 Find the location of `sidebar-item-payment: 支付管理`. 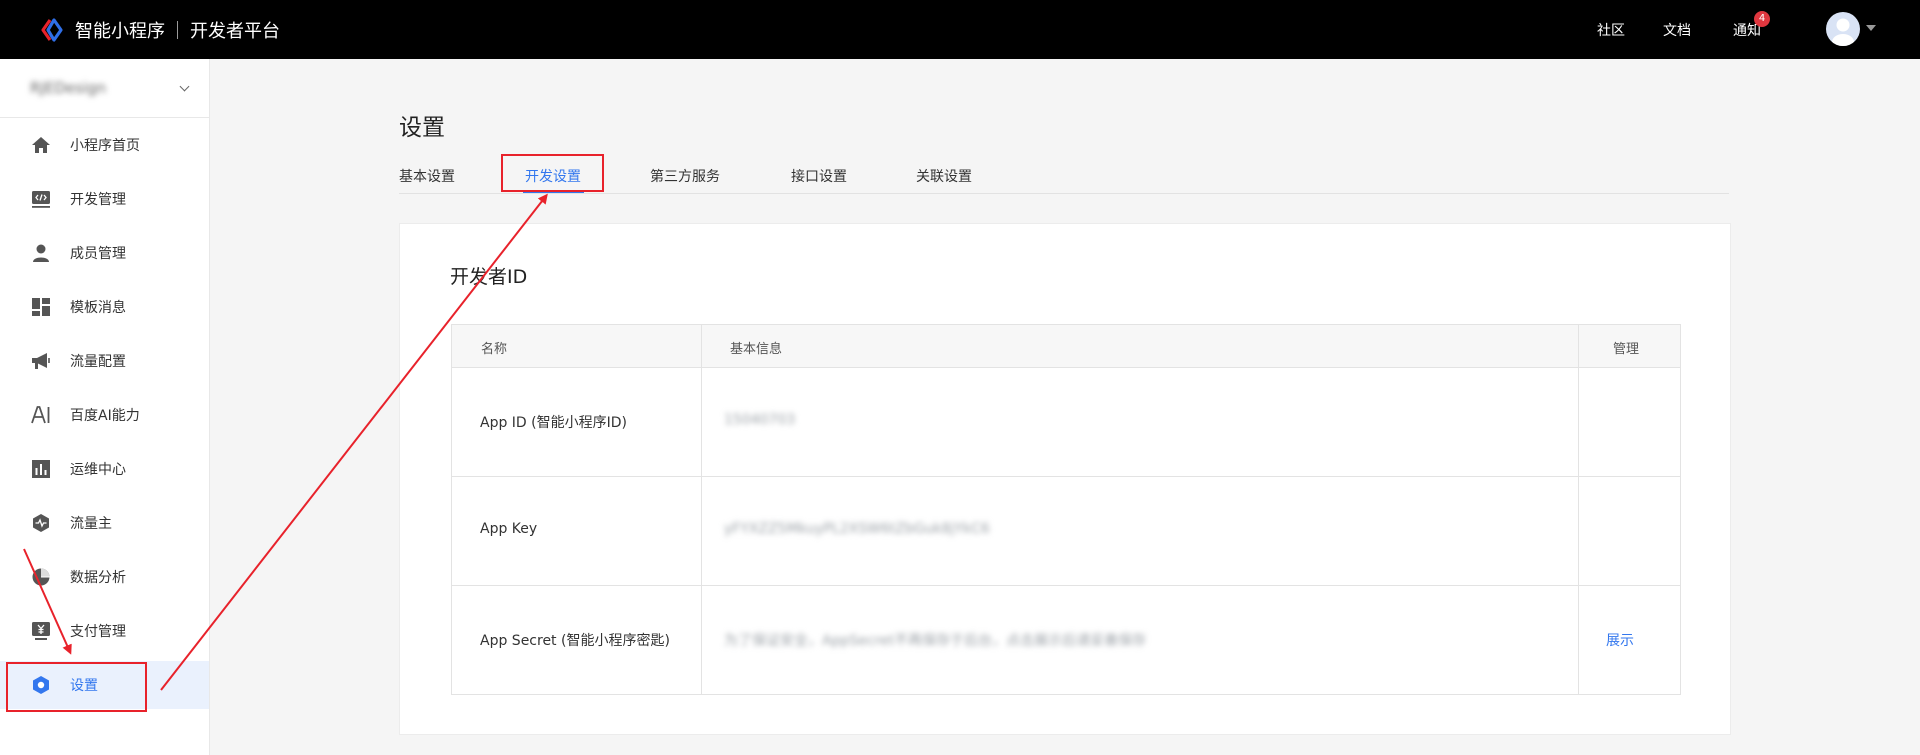

sidebar-item-payment: 支付管理 is located at coordinates (104, 631).